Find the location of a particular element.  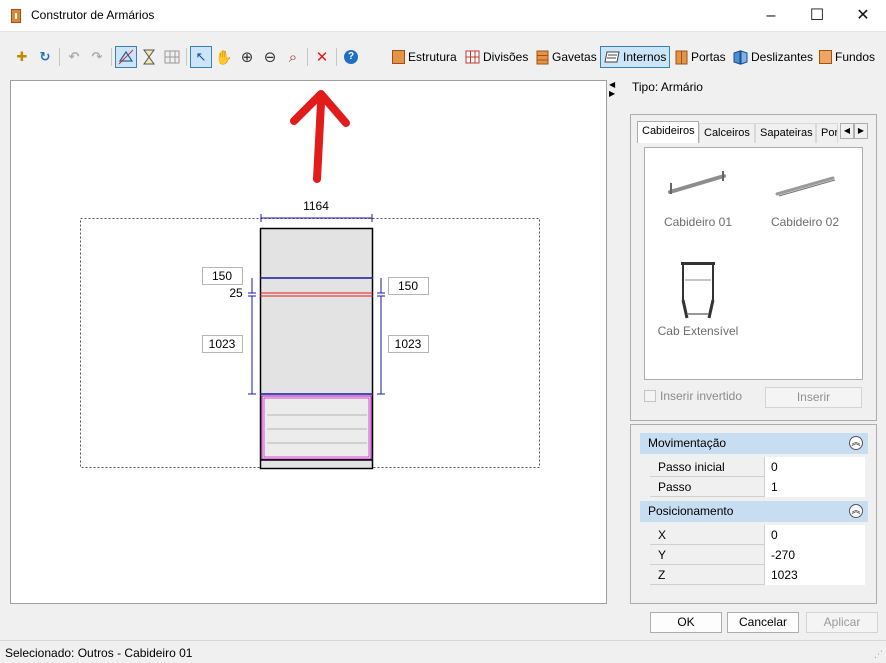

internos-button: Internos is located at coordinates (635, 57).